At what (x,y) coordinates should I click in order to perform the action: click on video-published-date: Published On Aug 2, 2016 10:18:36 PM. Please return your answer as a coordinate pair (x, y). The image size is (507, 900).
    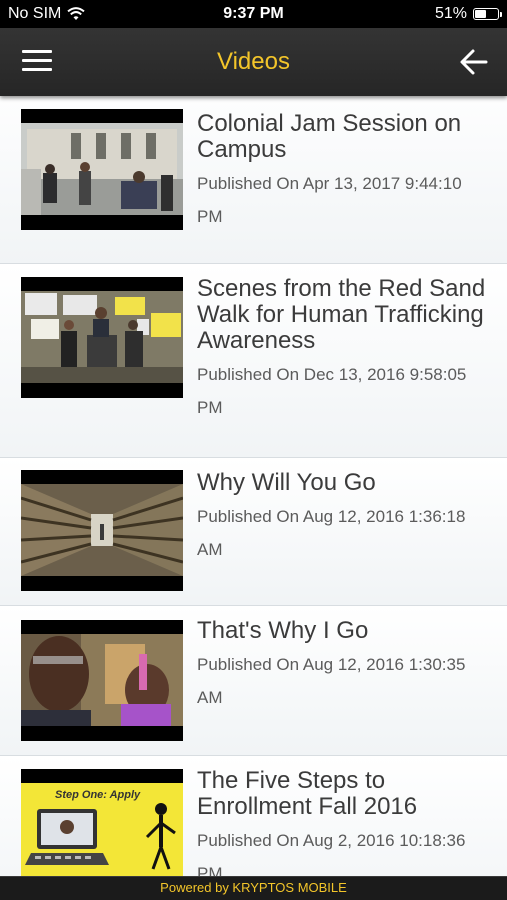
    Looking at the image, I should click on (331, 853).